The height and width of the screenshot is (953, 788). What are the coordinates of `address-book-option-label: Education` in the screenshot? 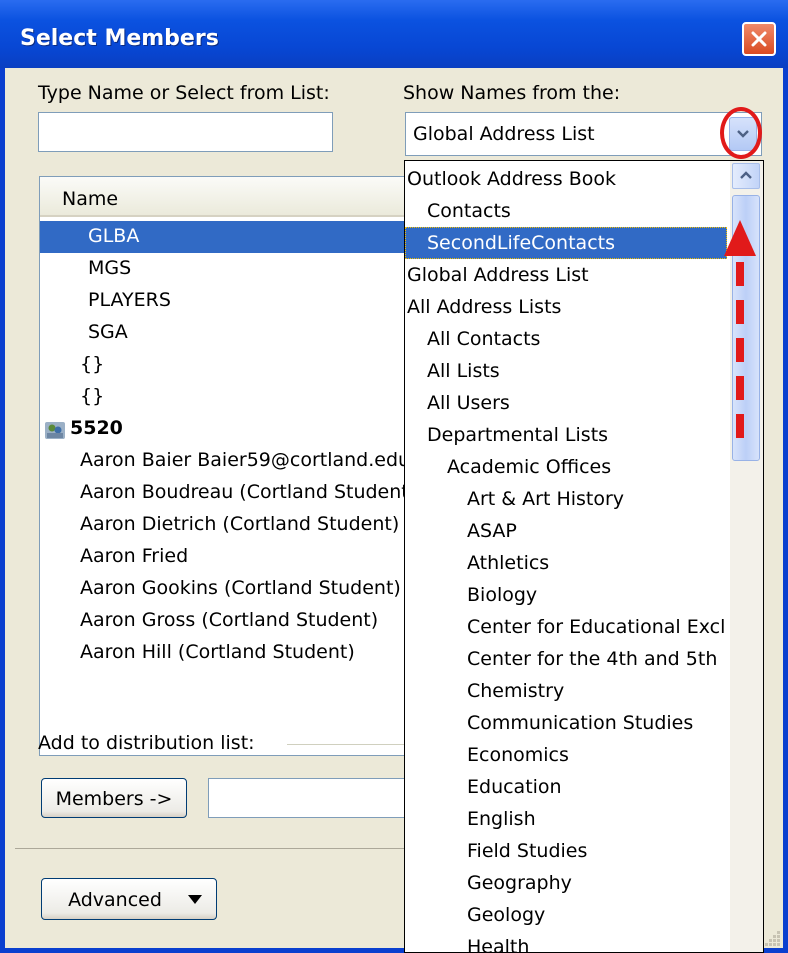 It's located at (514, 787).